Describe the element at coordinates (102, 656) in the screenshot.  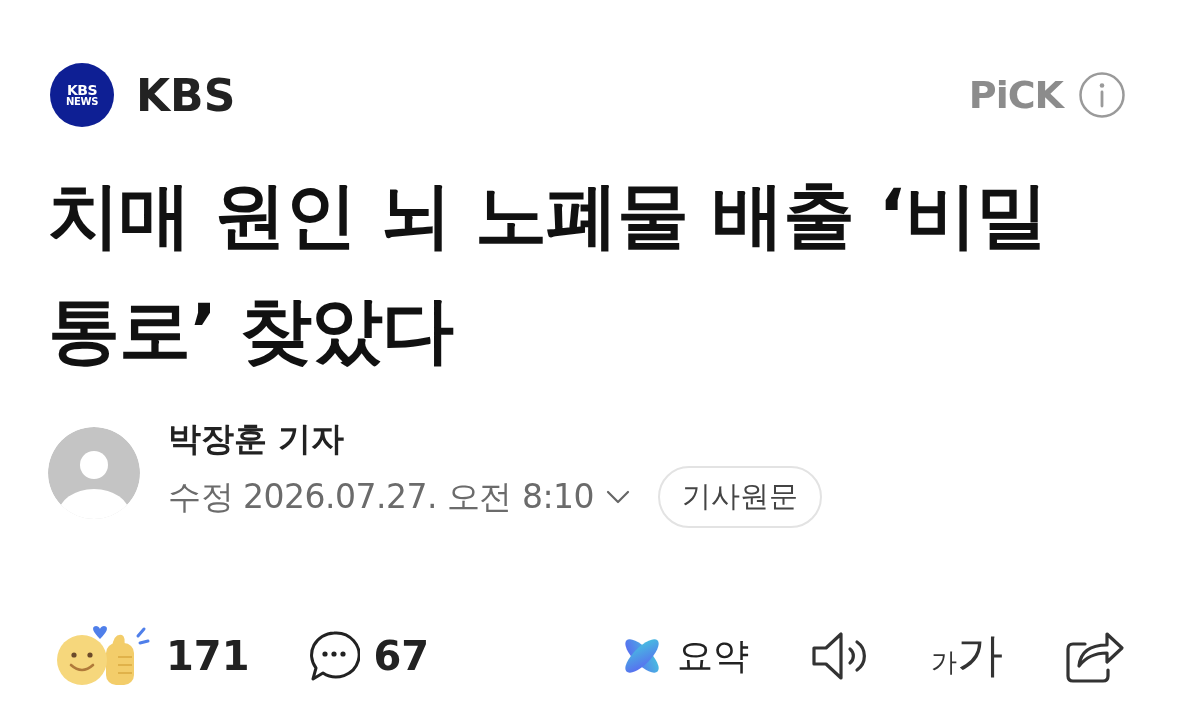
I see `smiley-thumbs-up-icon` at that location.